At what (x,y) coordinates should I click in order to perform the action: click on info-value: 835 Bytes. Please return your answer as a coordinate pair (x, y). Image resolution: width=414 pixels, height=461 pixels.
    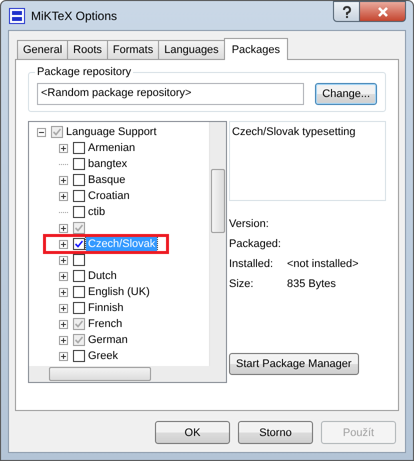
    Looking at the image, I should click on (311, 285).